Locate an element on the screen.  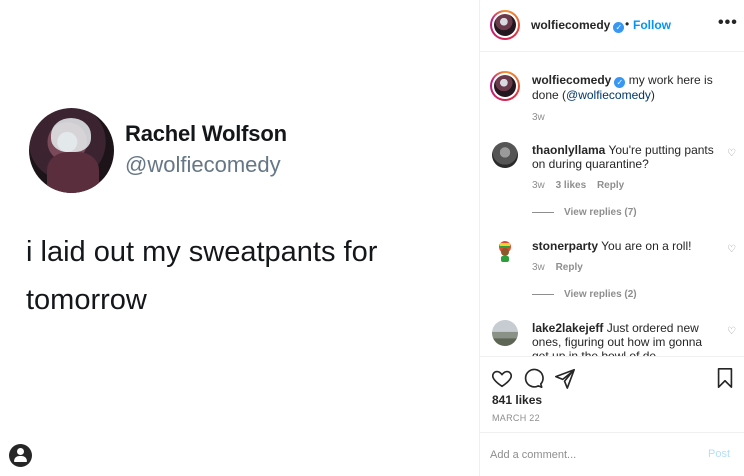
comment-meta: 3w Reply is located at coordinates (561, 267).